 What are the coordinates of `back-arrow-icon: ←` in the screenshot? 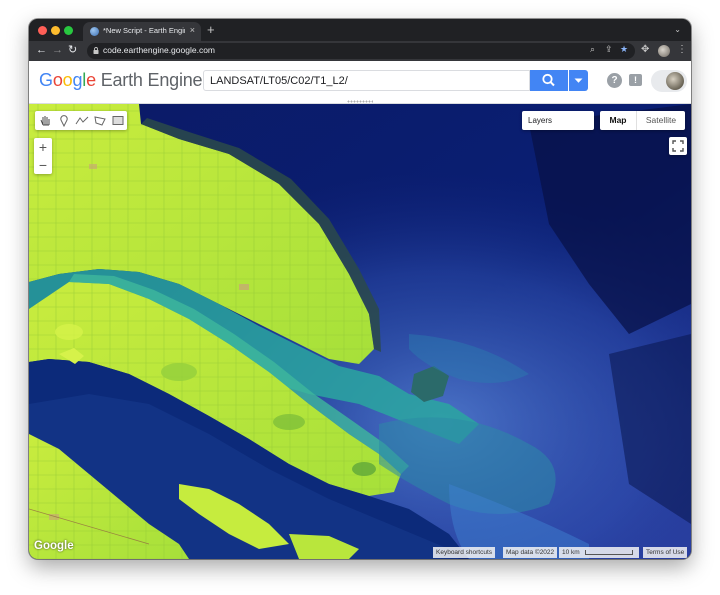 It's located at (41, 50).